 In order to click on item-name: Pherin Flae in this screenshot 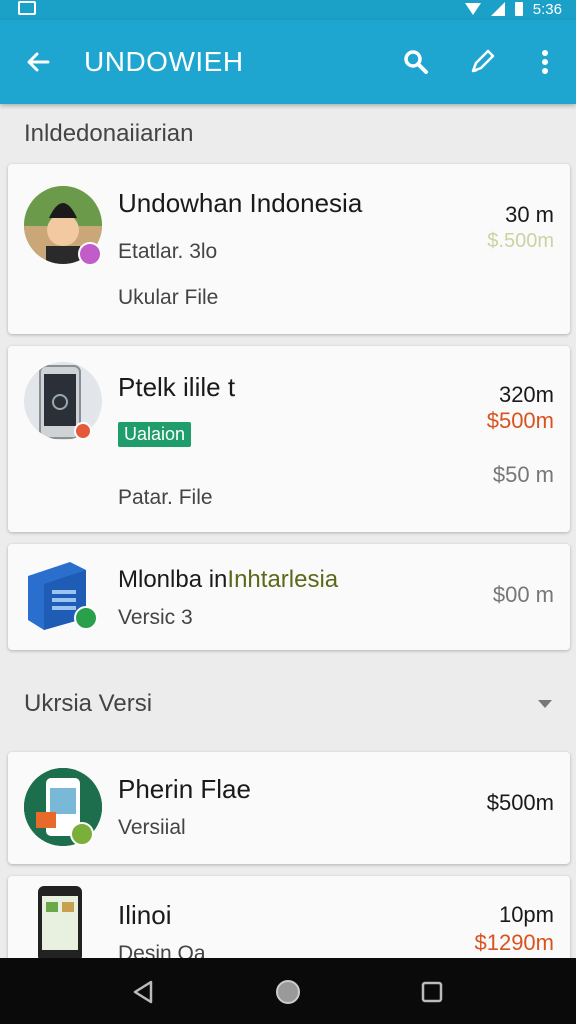, I will do `click(184, 789)`.